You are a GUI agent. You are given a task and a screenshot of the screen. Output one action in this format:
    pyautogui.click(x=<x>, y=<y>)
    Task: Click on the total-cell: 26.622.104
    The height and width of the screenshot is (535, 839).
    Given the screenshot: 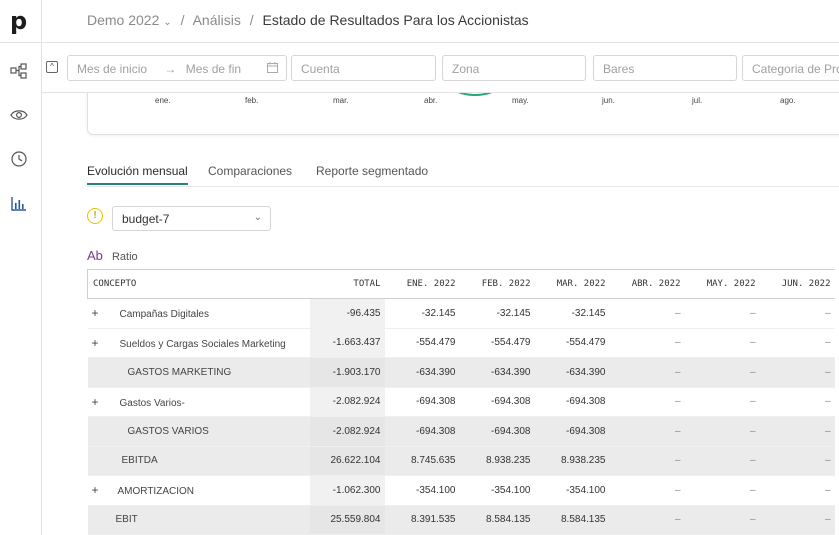 What is the action you would take?
    pyautogui.click(x=347, y=461)
    